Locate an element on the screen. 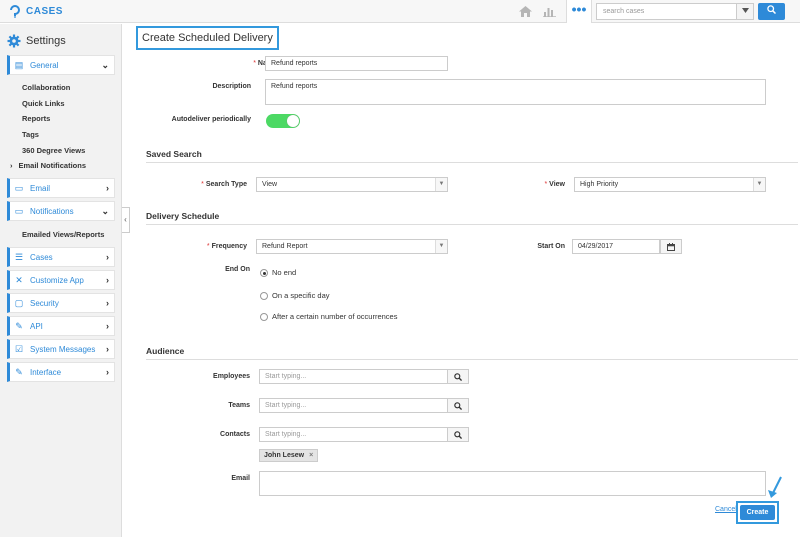  sidebar-item-interface: ✎ Interface › is located at coordinates (61, 372).